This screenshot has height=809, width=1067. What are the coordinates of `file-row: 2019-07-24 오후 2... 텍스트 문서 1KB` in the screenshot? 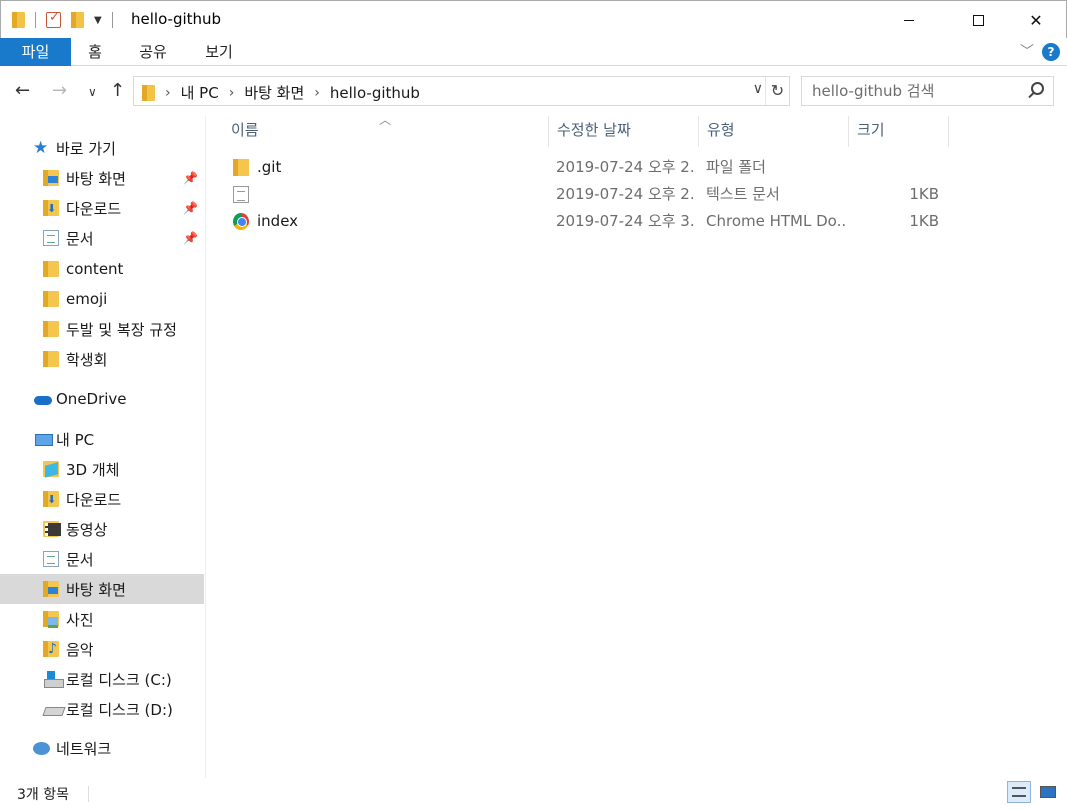 It's located at (637, 194).